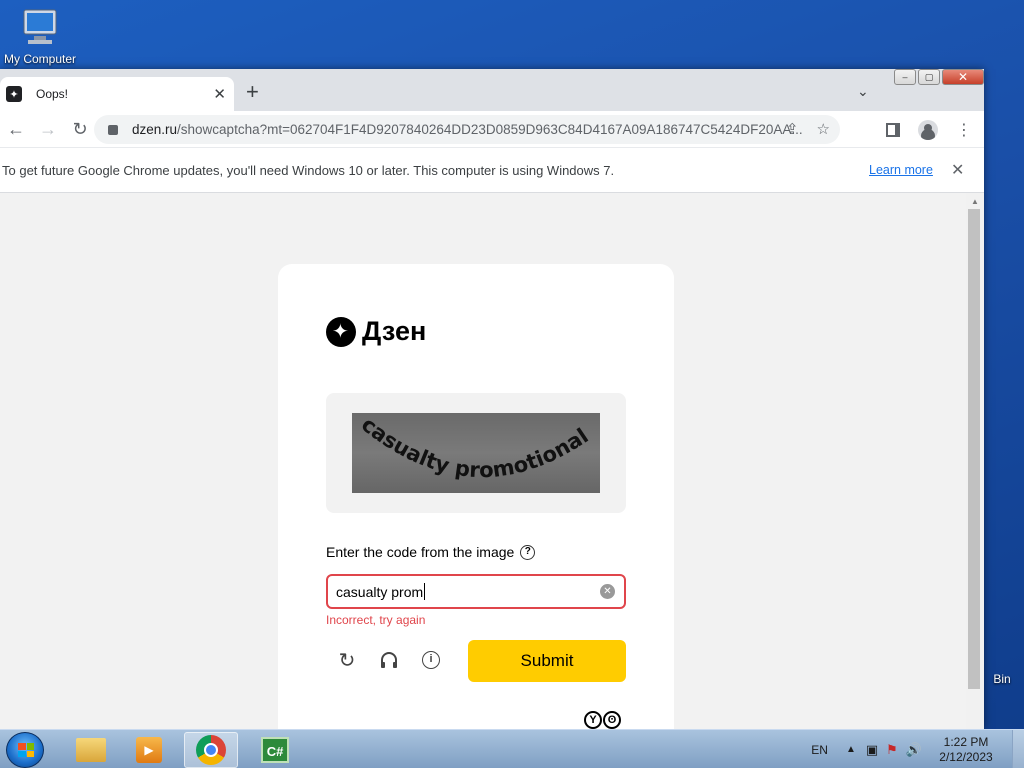  I want to click on tab-close-icon: ✕, so click(219, 94).